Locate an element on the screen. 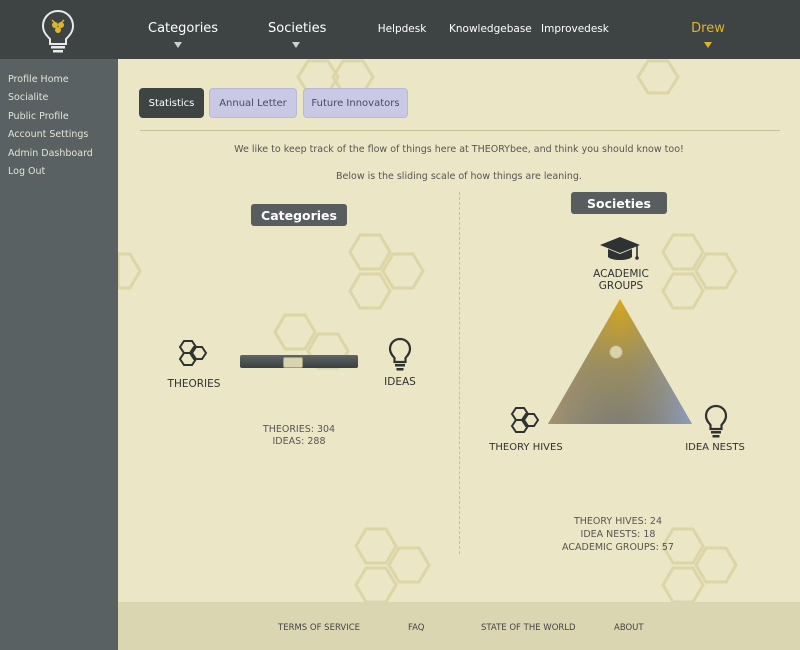 The image size is (800, 650). graduation-cap-icon is located at coordinates (620, 248).